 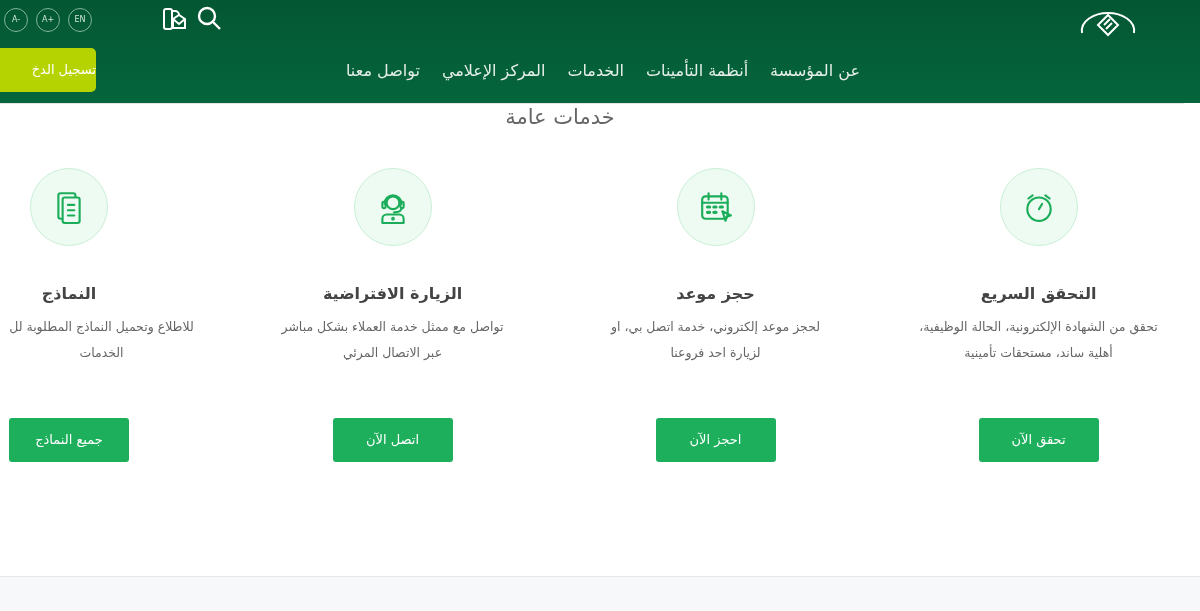 What do you see at coordinates (1038, 340) in the screenshot?
I see `service-description: تحقق من الشهادة الإلكترونية، الحالة الوظيفية، أهلية ساند، مستحقات تأمينية` at bounding box center [1038, 340].